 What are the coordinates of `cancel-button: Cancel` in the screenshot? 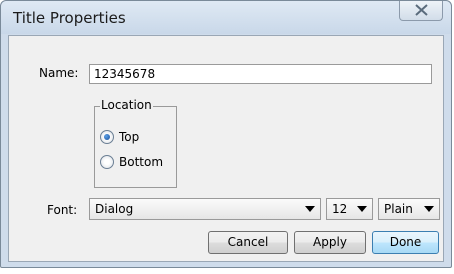 It's located at (248, 242).